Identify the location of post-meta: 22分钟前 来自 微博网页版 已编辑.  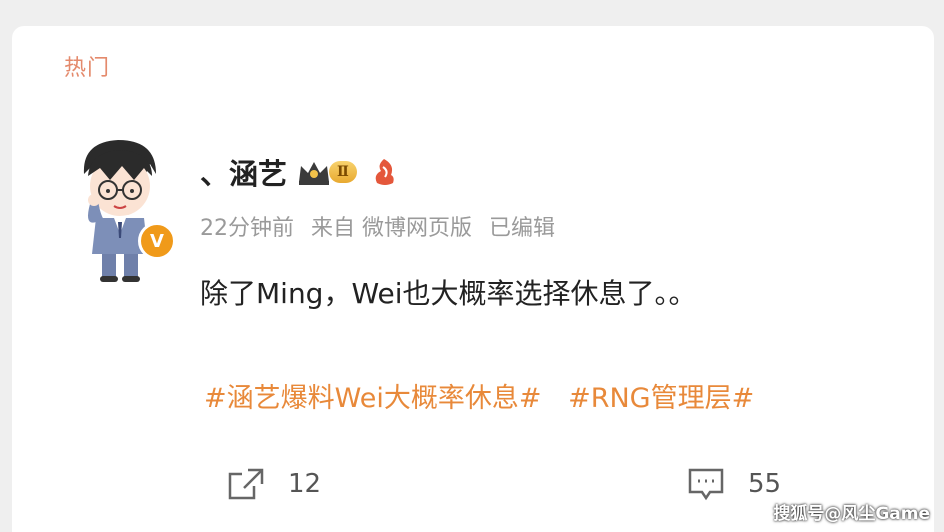
(382, 226).